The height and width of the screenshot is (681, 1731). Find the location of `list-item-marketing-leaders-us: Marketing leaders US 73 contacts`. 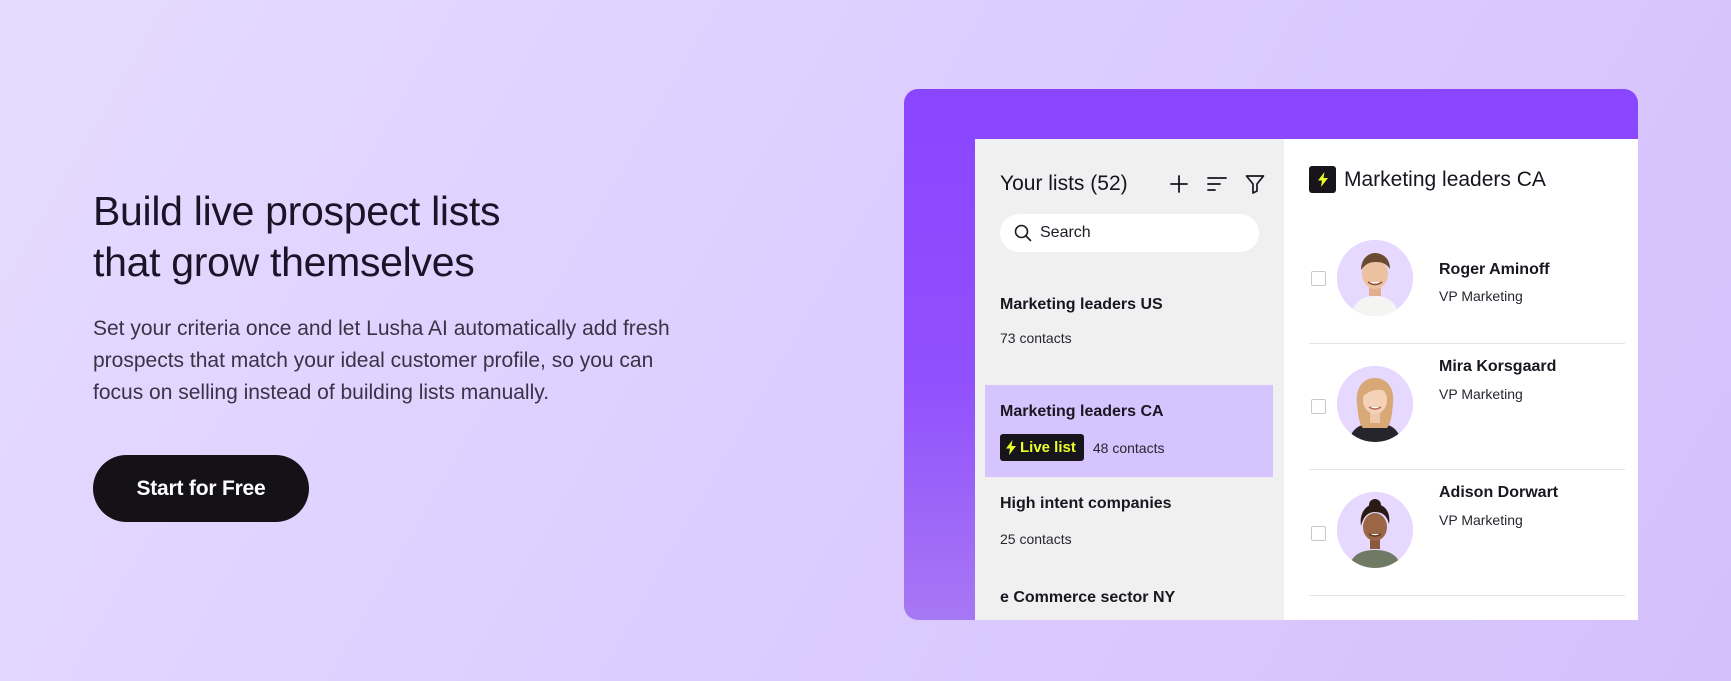

list-item-marketing-leaders-us: Marketing leaders US 73 contacts is located at coordinates (1129, 321).